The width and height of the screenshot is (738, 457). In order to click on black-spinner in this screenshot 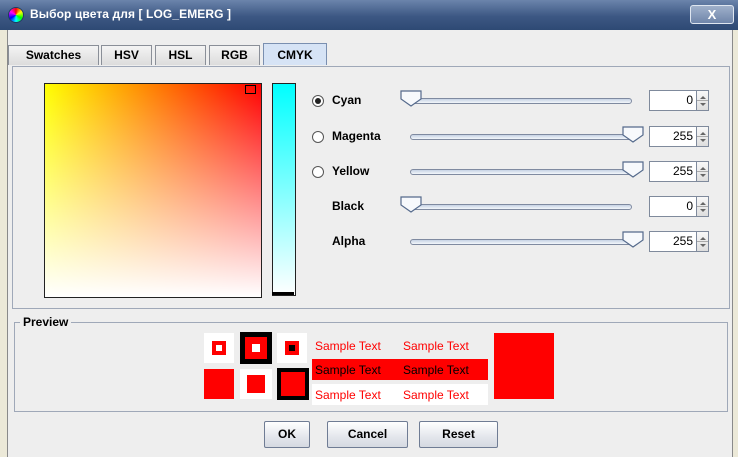, I will do `click(703, 206)`.